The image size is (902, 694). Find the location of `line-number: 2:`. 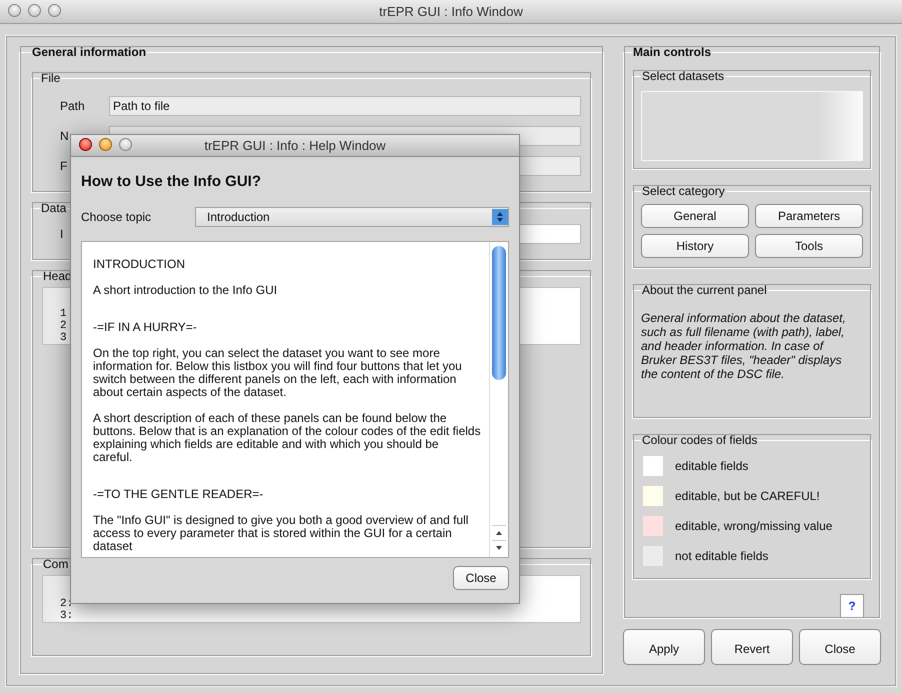

line-number: 2: is located at coordinates (67, 604).